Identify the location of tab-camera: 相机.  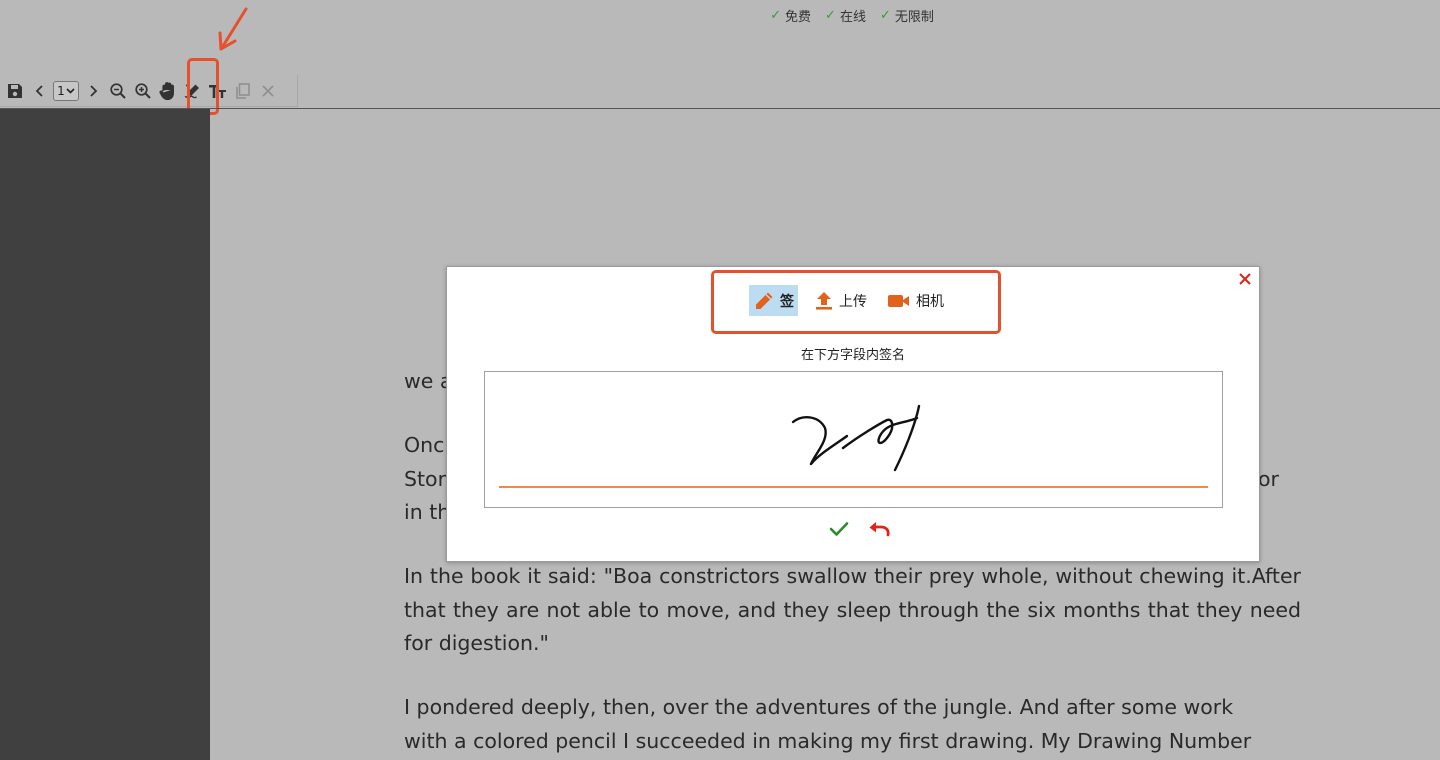
(915, 300).